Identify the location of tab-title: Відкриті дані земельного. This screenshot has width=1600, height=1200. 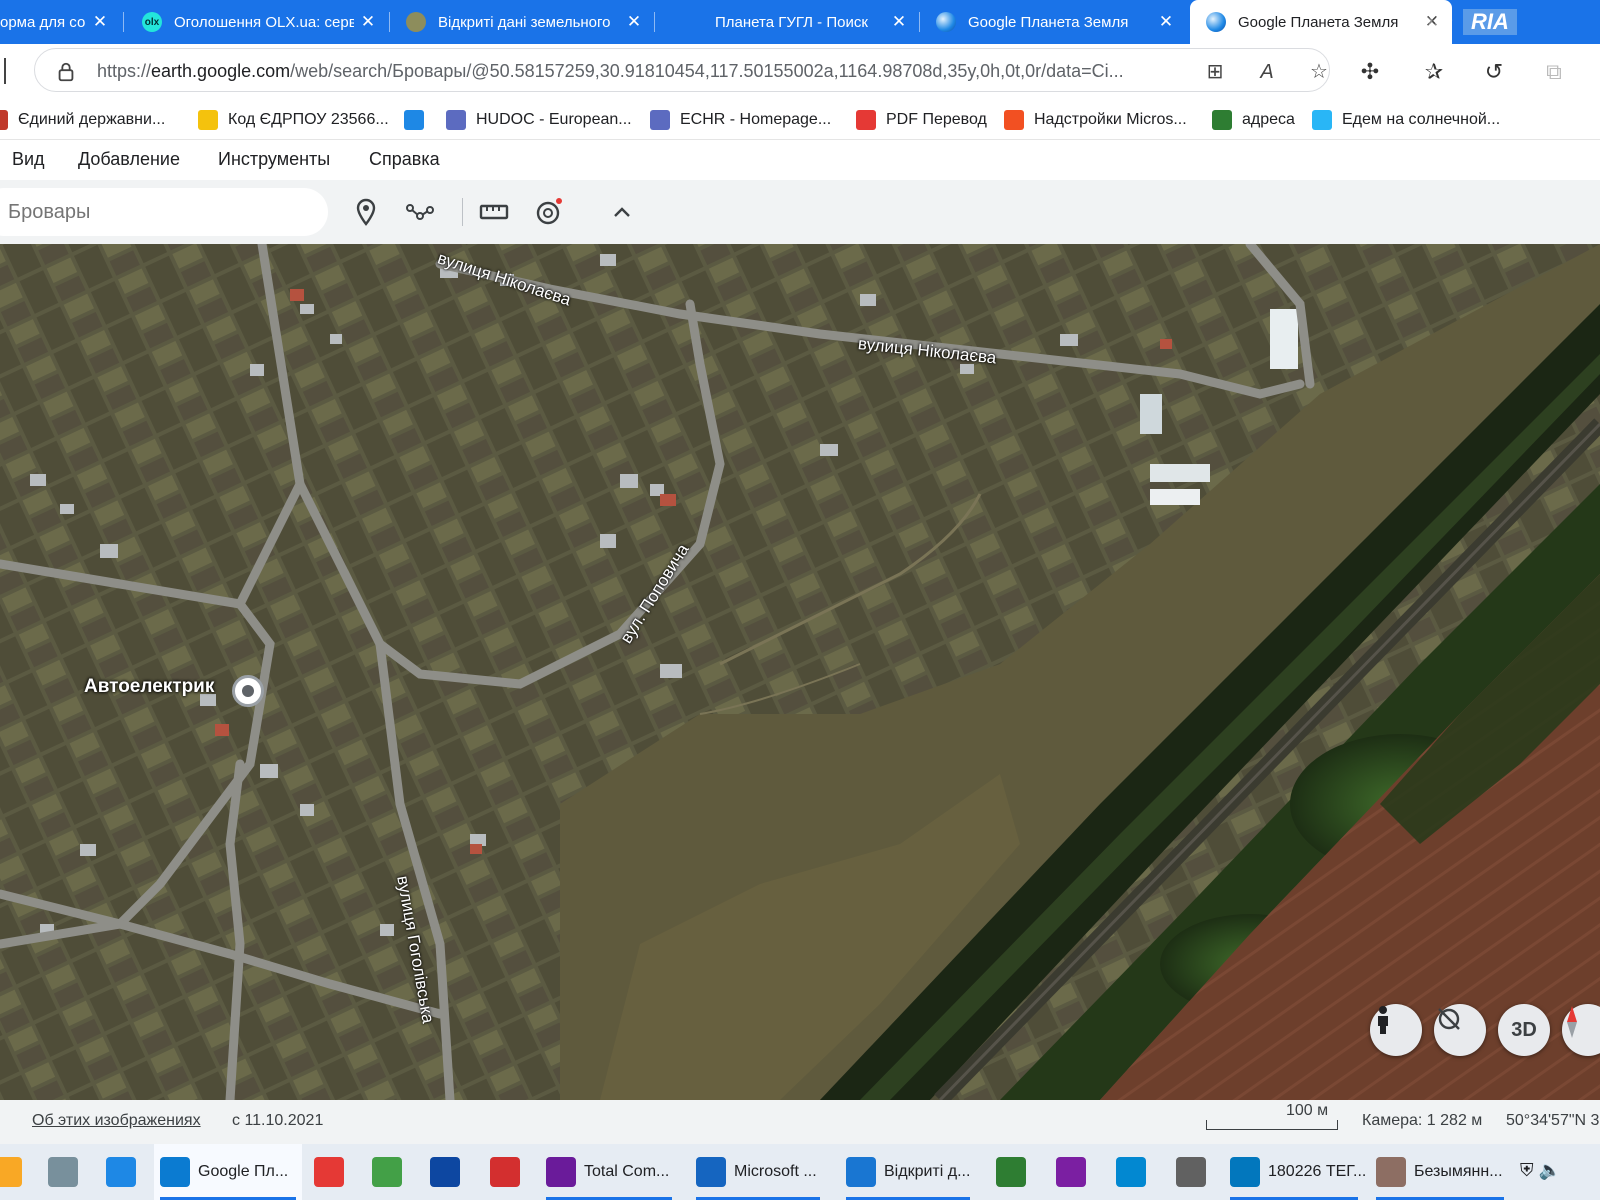
(524, 22).